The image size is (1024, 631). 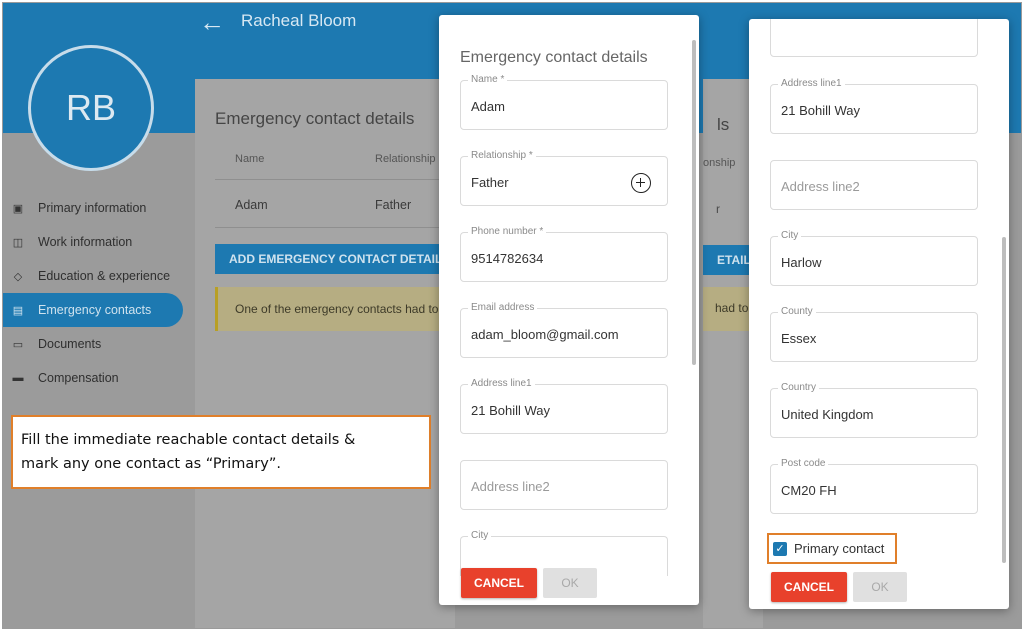 What do you see at coordinates (809, 490) in the screenshot?
I see `field-value: CM20 FH` at bounding box center [809, 490].